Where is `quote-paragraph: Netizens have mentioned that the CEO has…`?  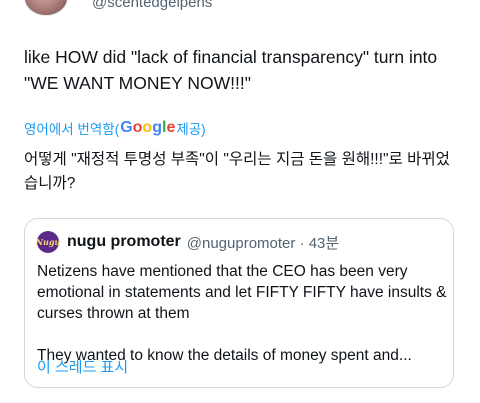 quote-paragraph: Netizens have mentioned that the CEO has… is located at coordinates (242, 292).